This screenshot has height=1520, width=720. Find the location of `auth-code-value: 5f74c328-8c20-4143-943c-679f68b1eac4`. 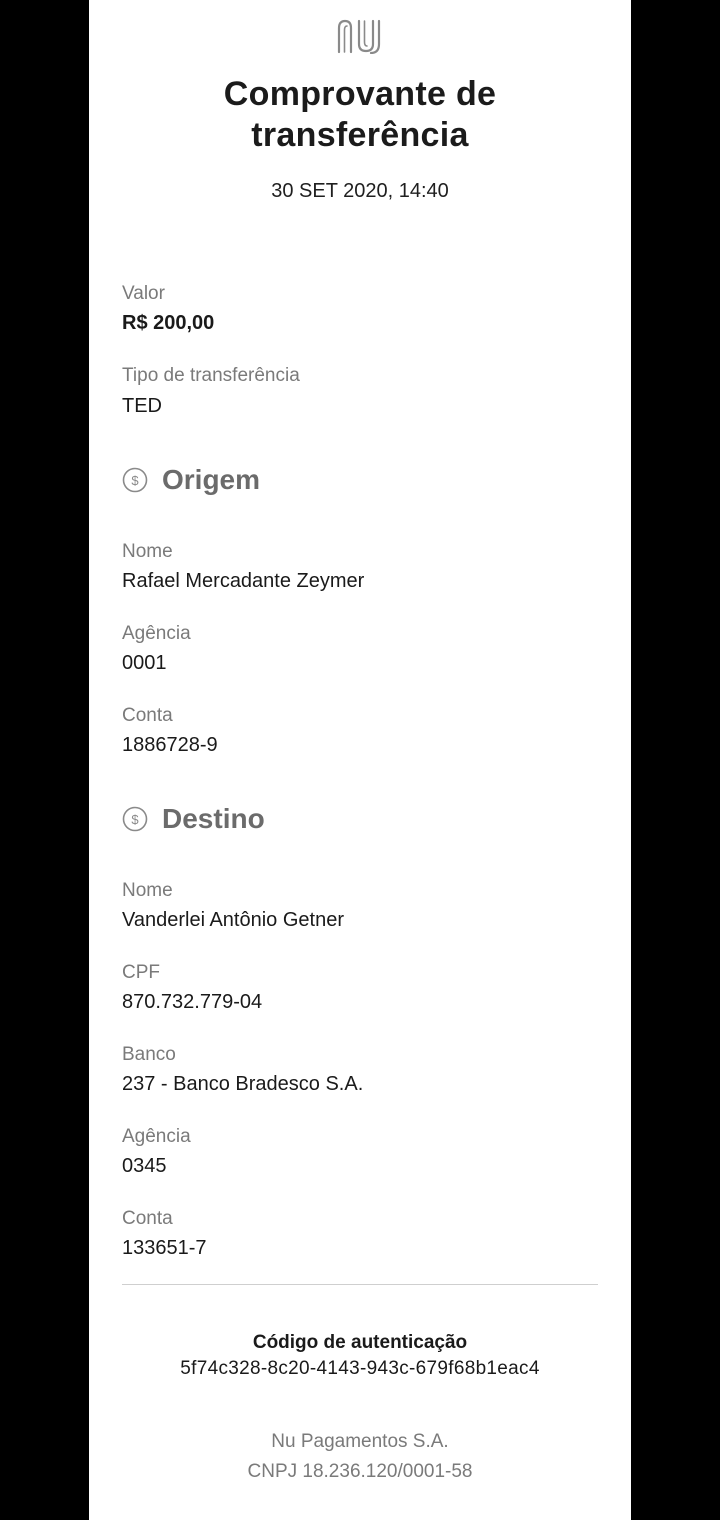

auth-code-value: 5f74c328-8c20-4143-943c-679f68b1eac4 is located at coordinates (360, 1368).